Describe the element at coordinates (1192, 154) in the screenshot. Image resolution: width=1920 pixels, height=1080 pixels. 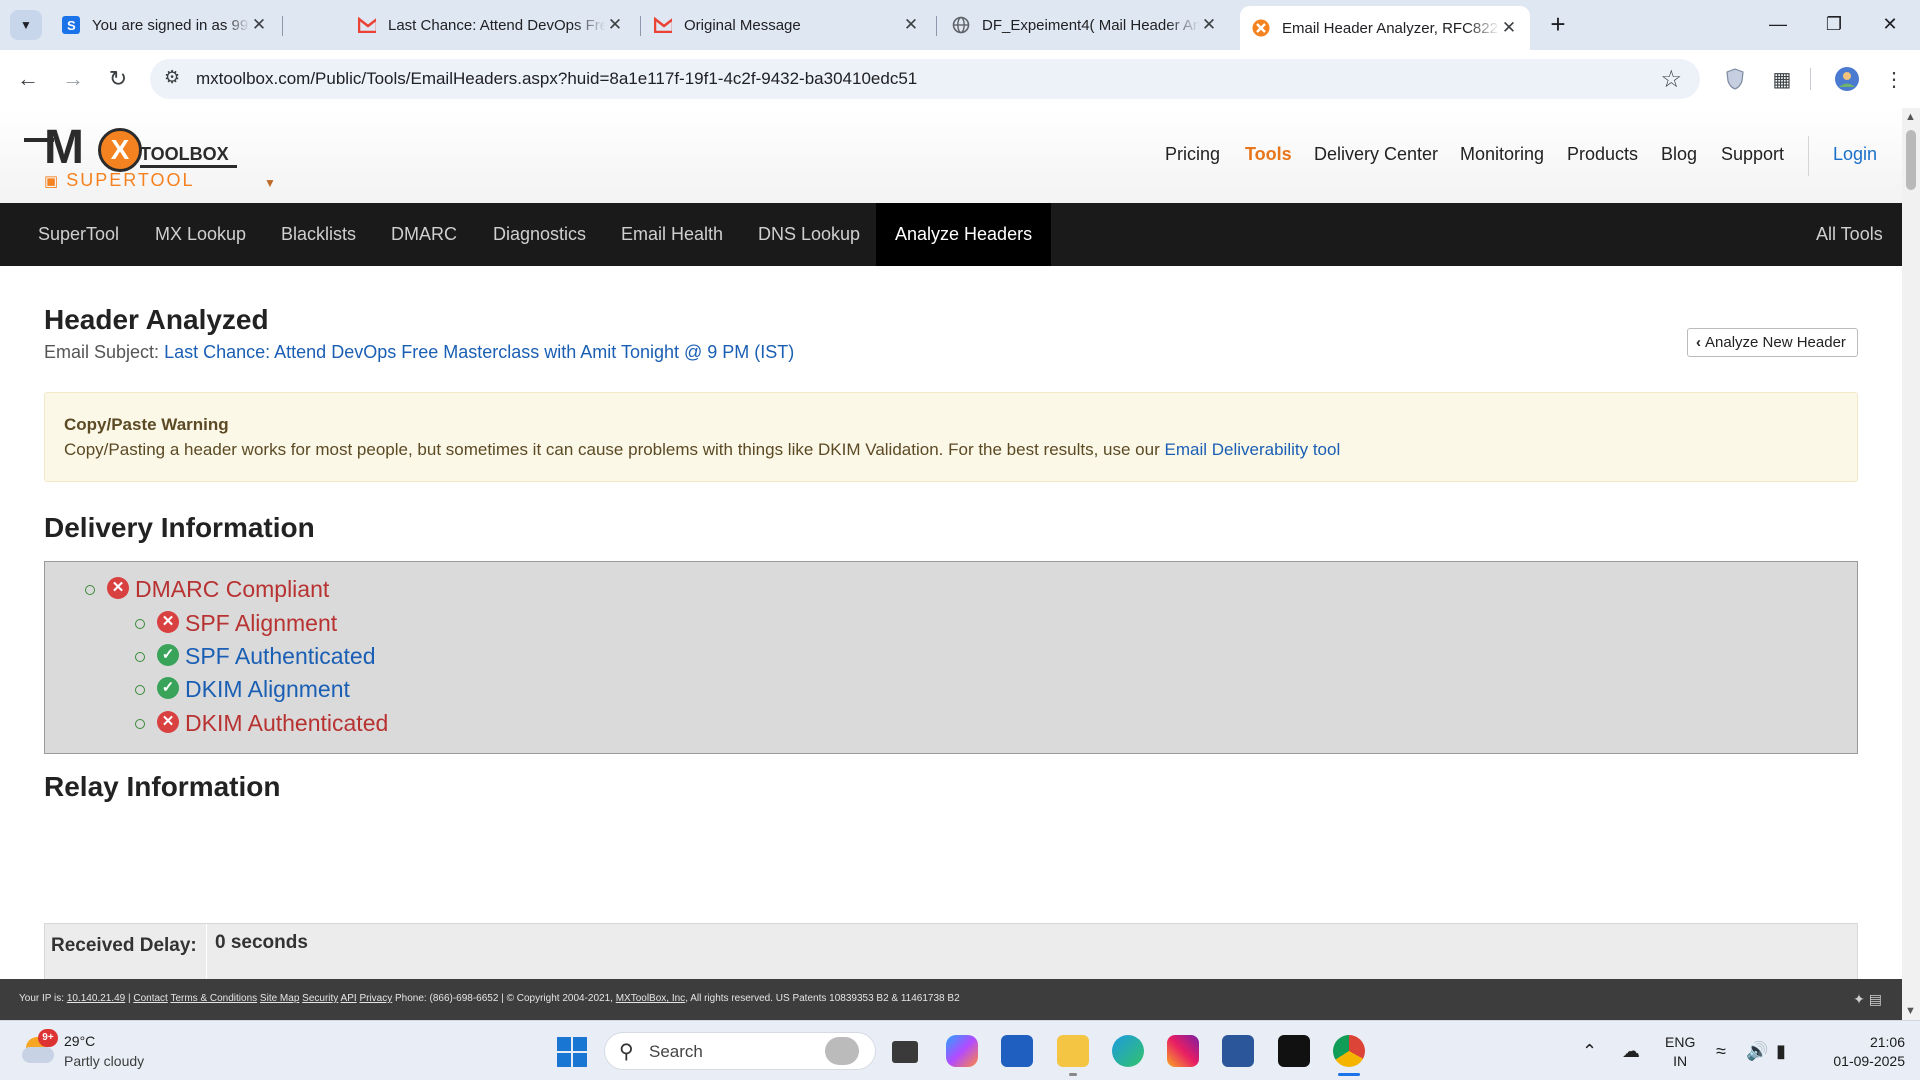
I see `topnav-pricing: Pricing` at that location.